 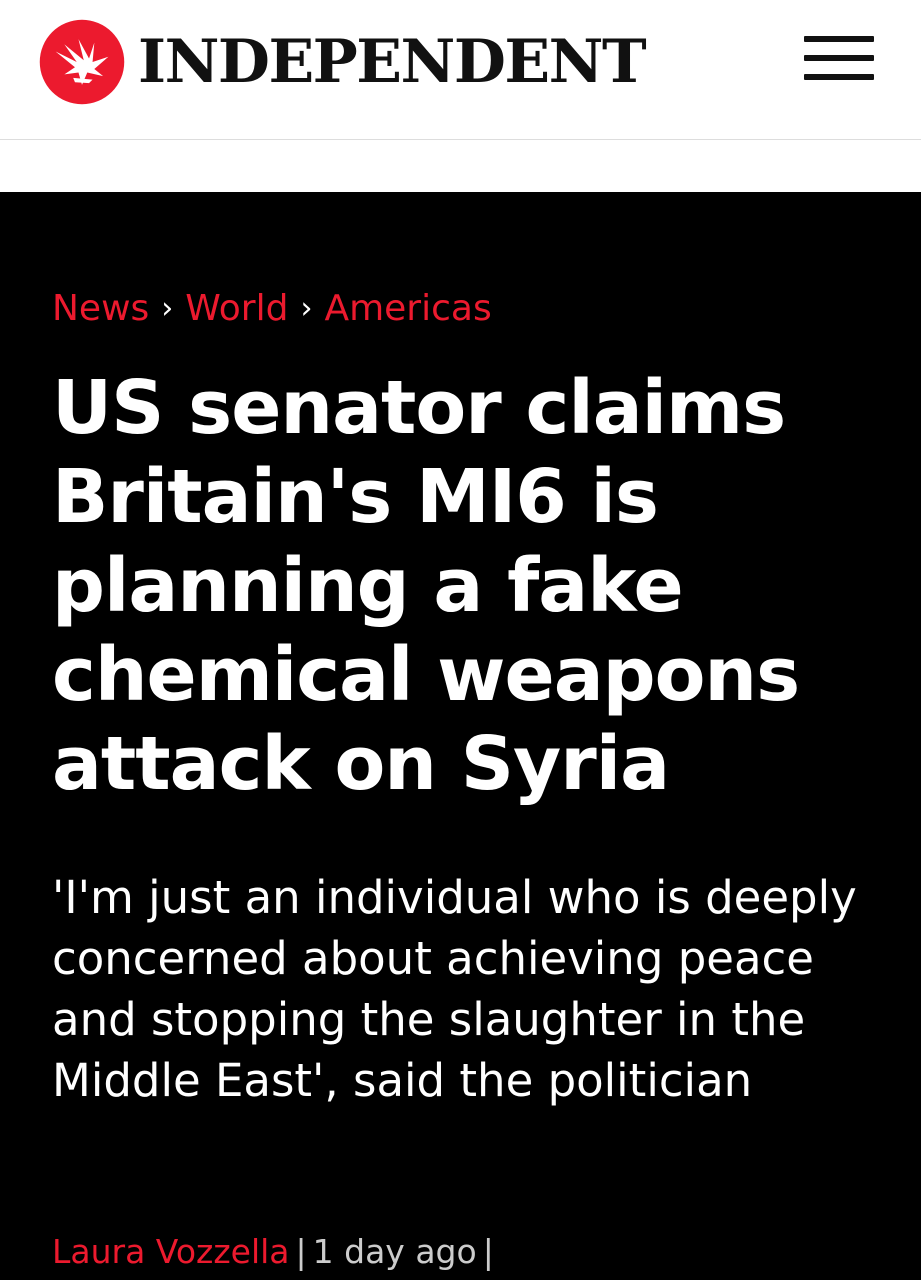 I want to click on byline: Laura Vozzella | 1 day ago |, so click(x=276, y=1252).